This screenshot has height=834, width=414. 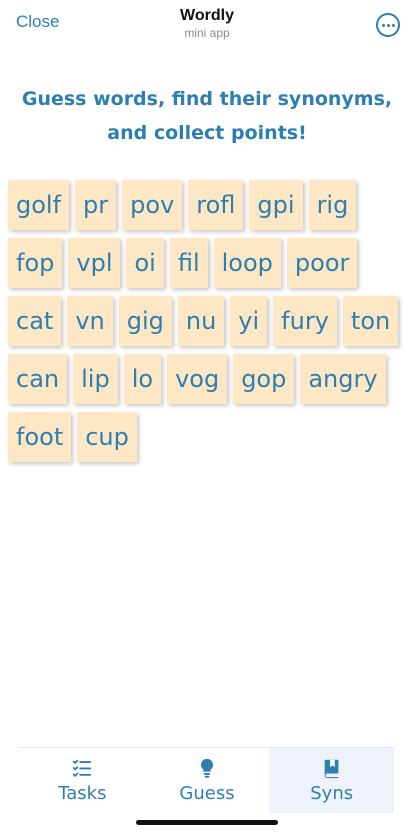 What do you see at coordinates (207, 33) in the screenshot?
I see `app-subtitle: mini app` at bounding box center [207, 33].